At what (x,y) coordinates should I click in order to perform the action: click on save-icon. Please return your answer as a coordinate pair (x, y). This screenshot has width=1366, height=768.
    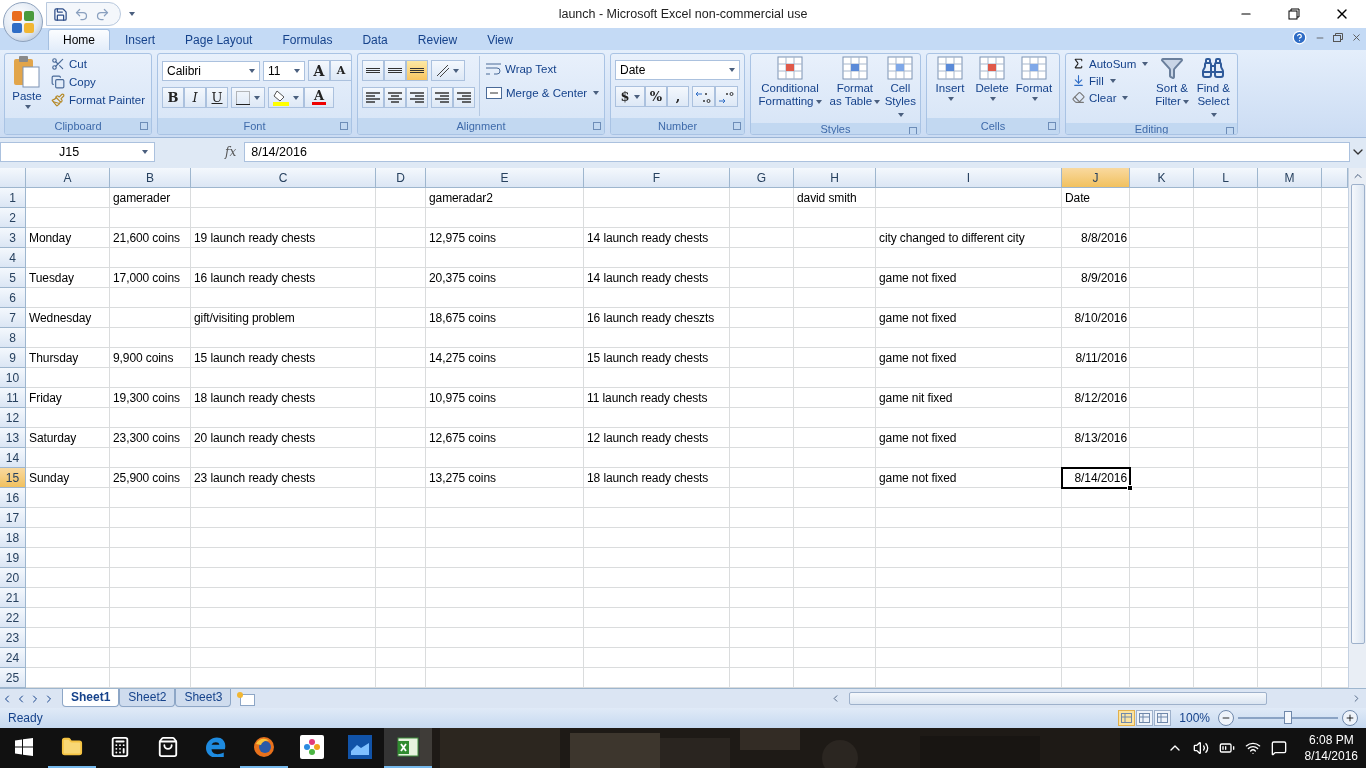
    Looking at the image, I should click on (60, 14).